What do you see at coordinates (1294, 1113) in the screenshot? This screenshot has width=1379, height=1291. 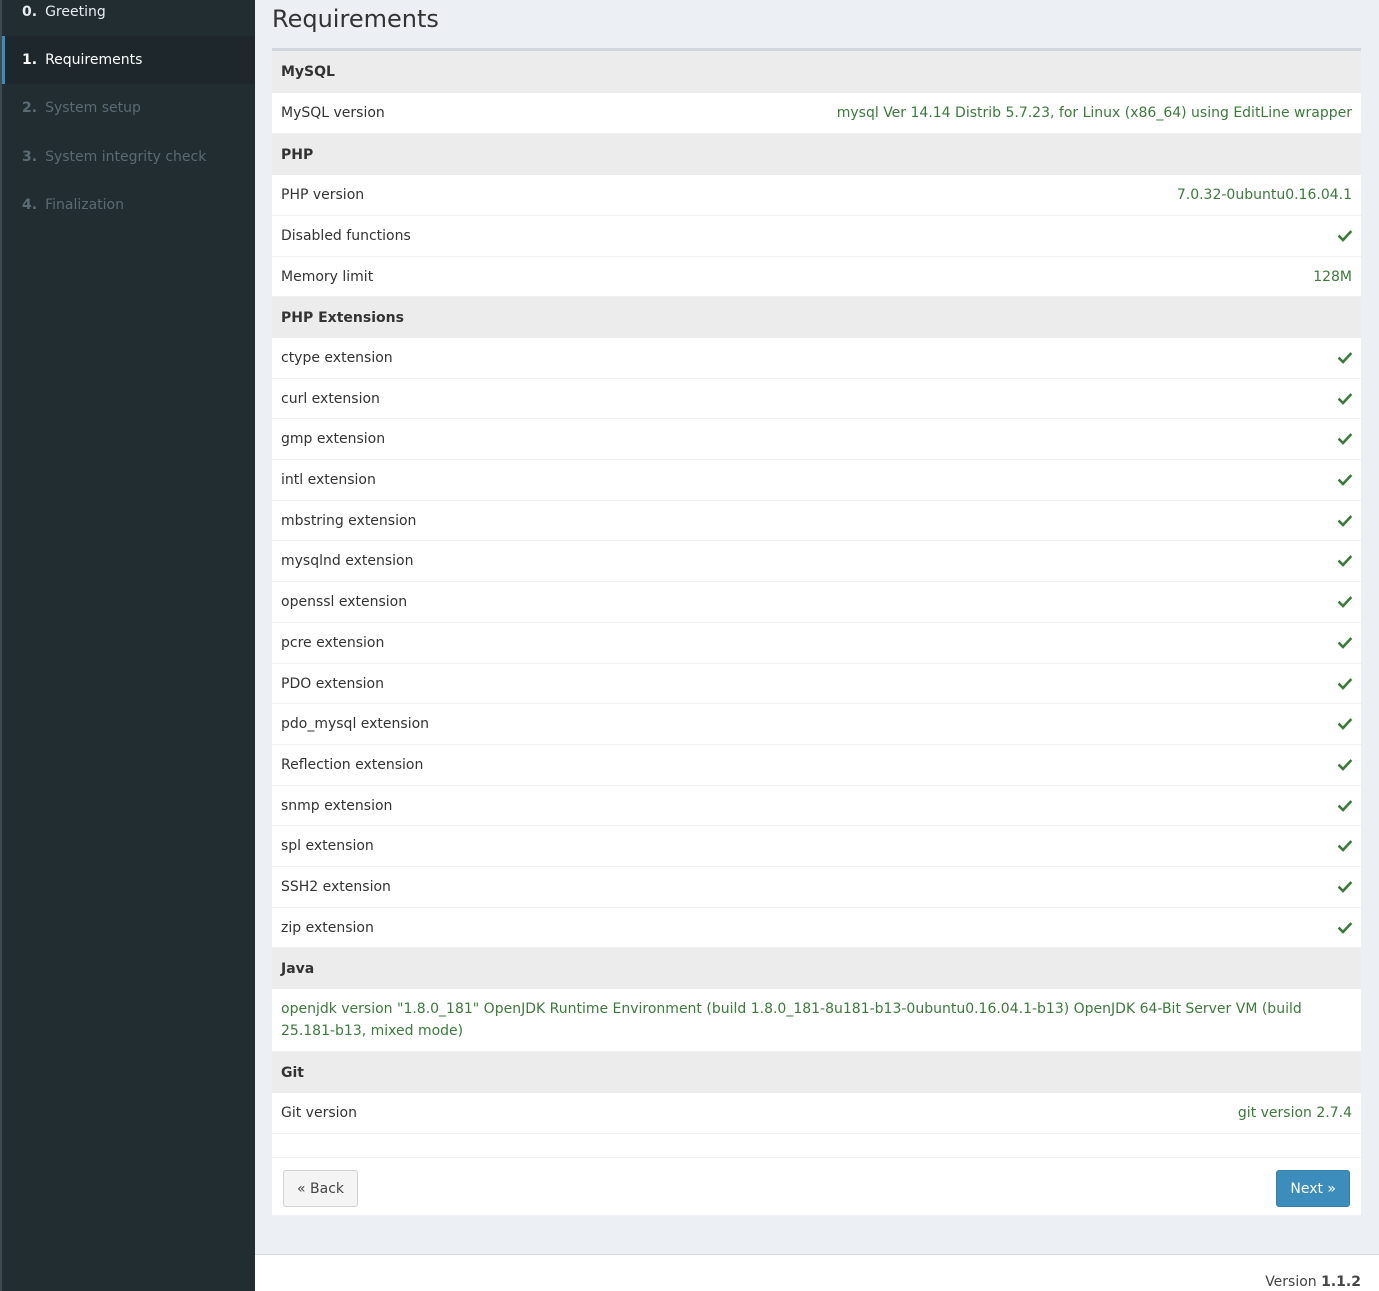 I see `requirement-value: git version 2.7.4` at bounding box center [1294, 1113].